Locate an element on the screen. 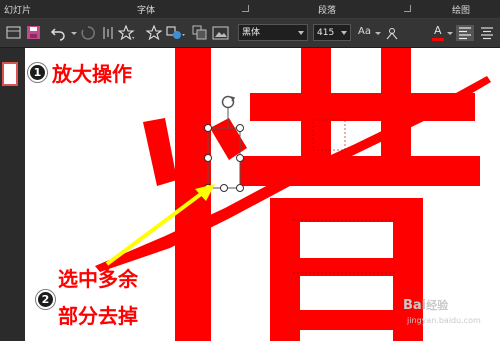 This screenshot has height=341, width=500. font-color-dropdown-icon is located at coordinates (450, 33).